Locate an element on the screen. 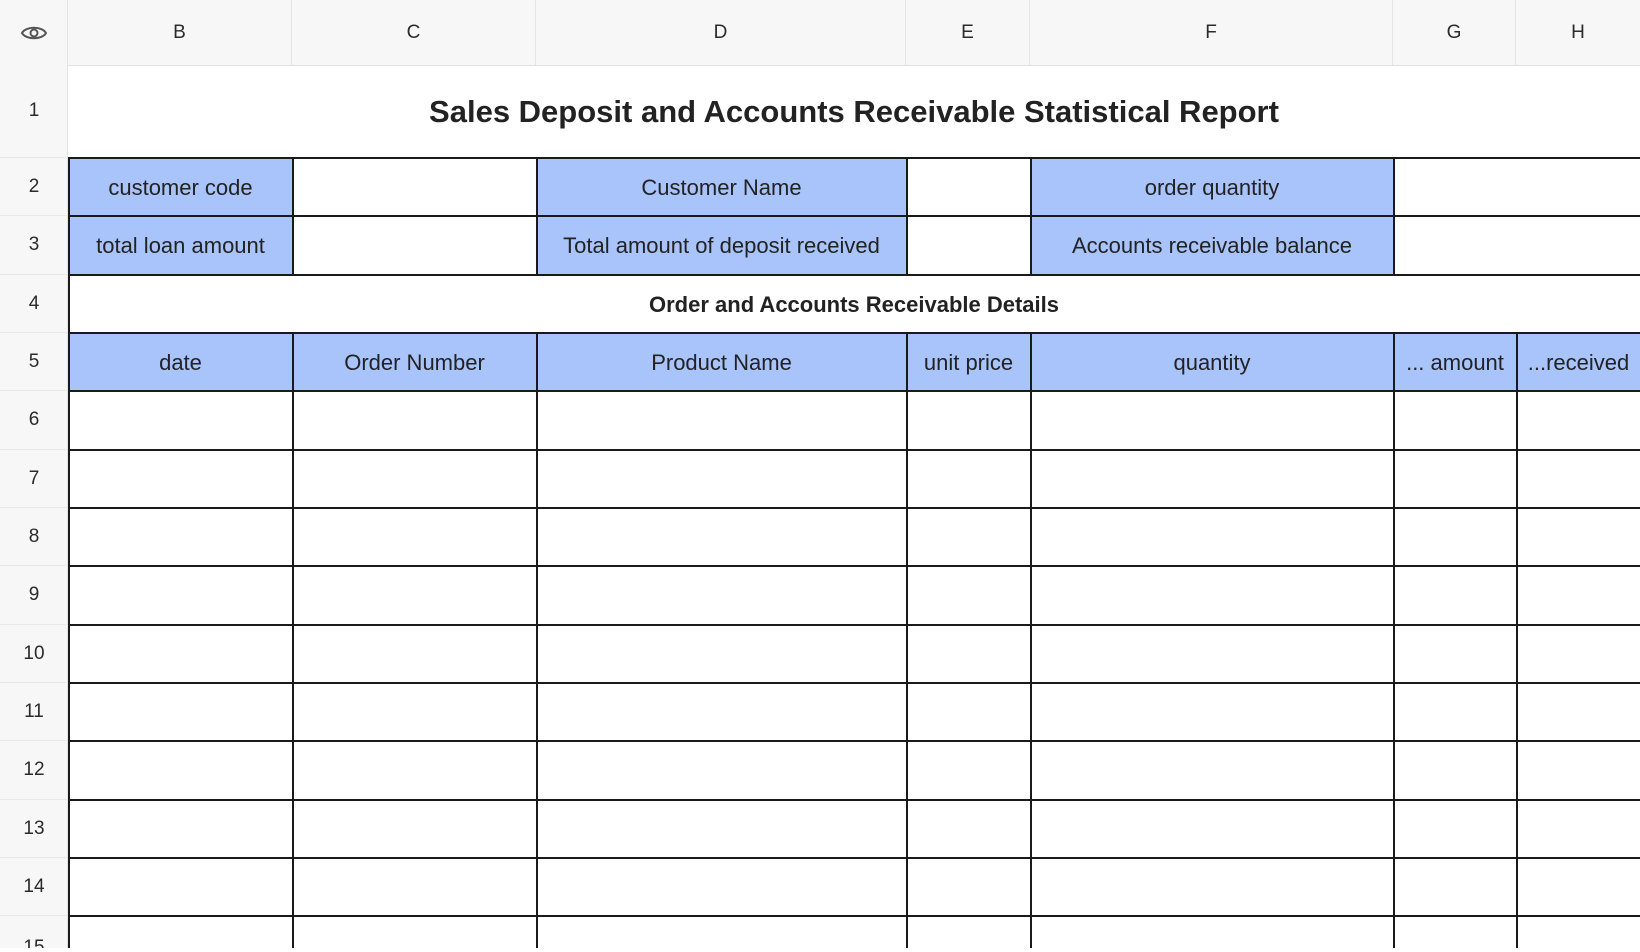  row-header-3: 3 is located at coordinates (34, 245).